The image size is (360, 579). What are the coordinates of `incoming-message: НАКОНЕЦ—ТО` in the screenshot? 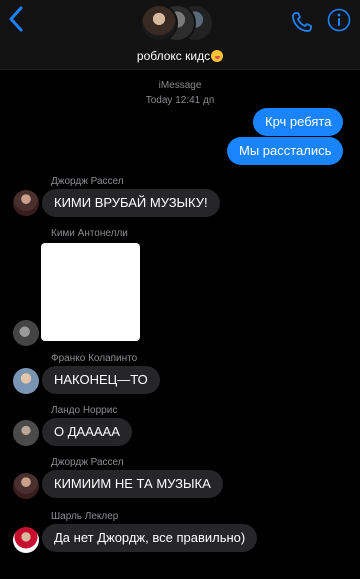 It's located at (101, 380).